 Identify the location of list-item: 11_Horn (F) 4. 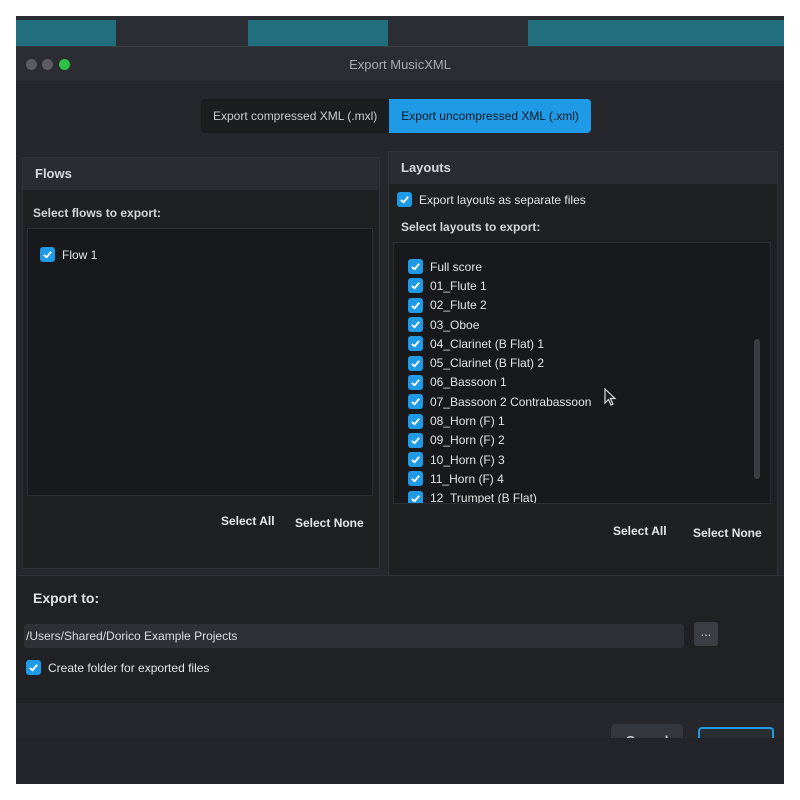
(499, 478).